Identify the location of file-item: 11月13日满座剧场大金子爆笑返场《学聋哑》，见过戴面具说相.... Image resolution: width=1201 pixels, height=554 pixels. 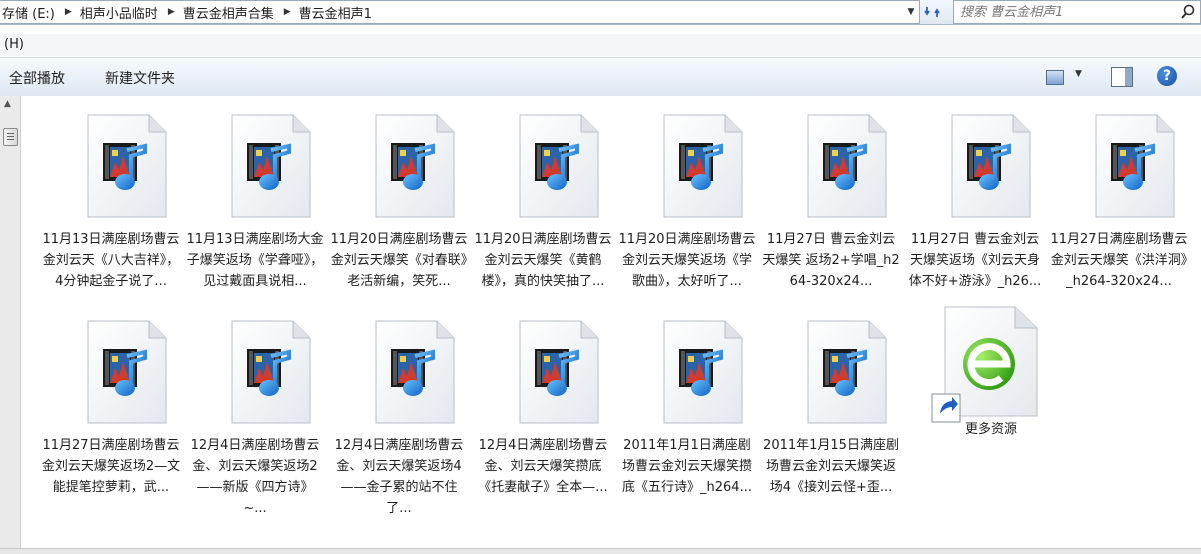
(255, 198).